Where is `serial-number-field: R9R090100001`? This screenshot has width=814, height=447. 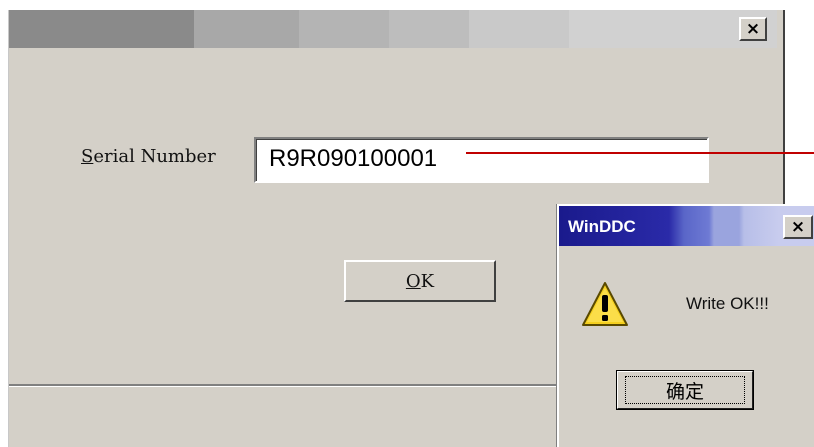
serial-number-field: R9R090100001 is located at coordinates (481, 160).